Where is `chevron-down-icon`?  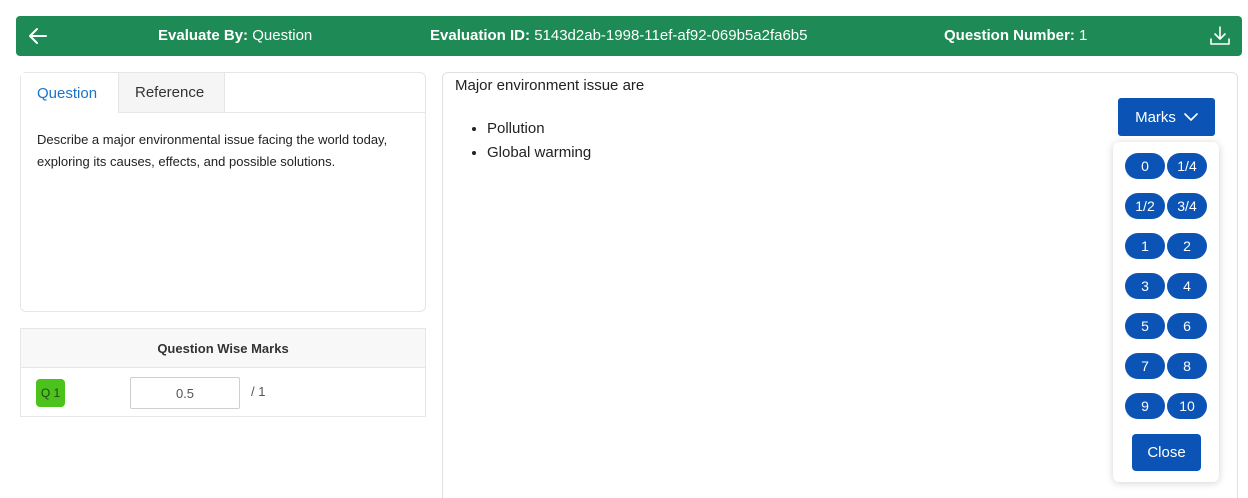
chevron-down-icon is located at coordinates (1191, 117).